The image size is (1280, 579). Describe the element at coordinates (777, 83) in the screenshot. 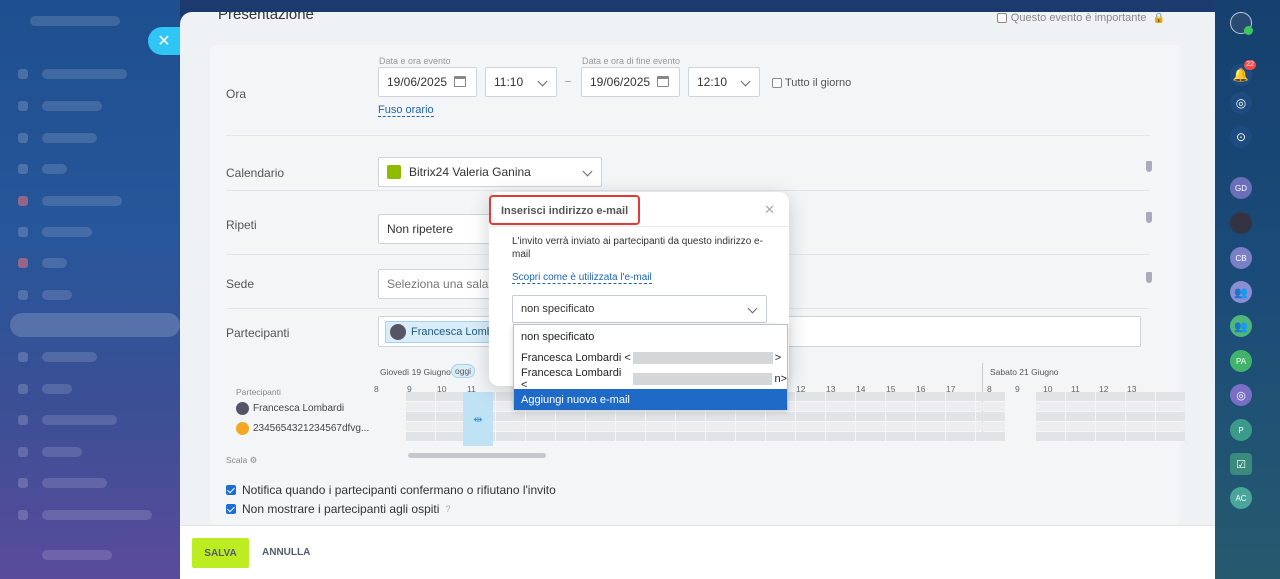

I see `all-day-checkbox` at that location.